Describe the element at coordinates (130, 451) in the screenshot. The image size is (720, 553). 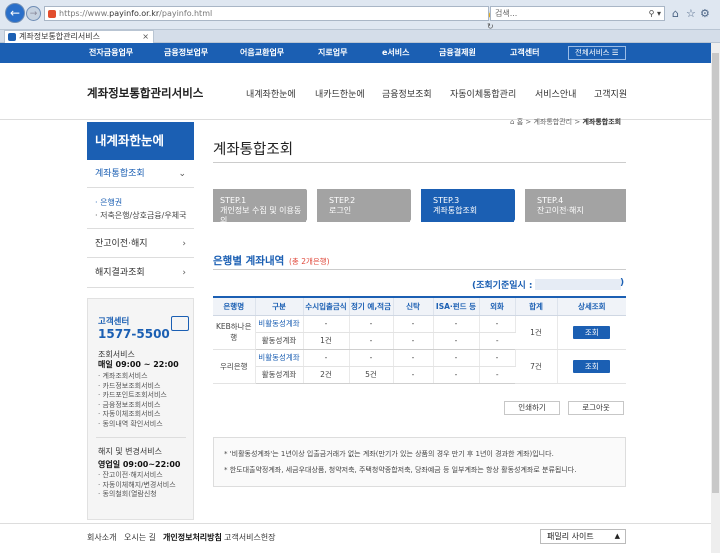
I see `cs-change-label: 해지 및 변경서비스` at that location.